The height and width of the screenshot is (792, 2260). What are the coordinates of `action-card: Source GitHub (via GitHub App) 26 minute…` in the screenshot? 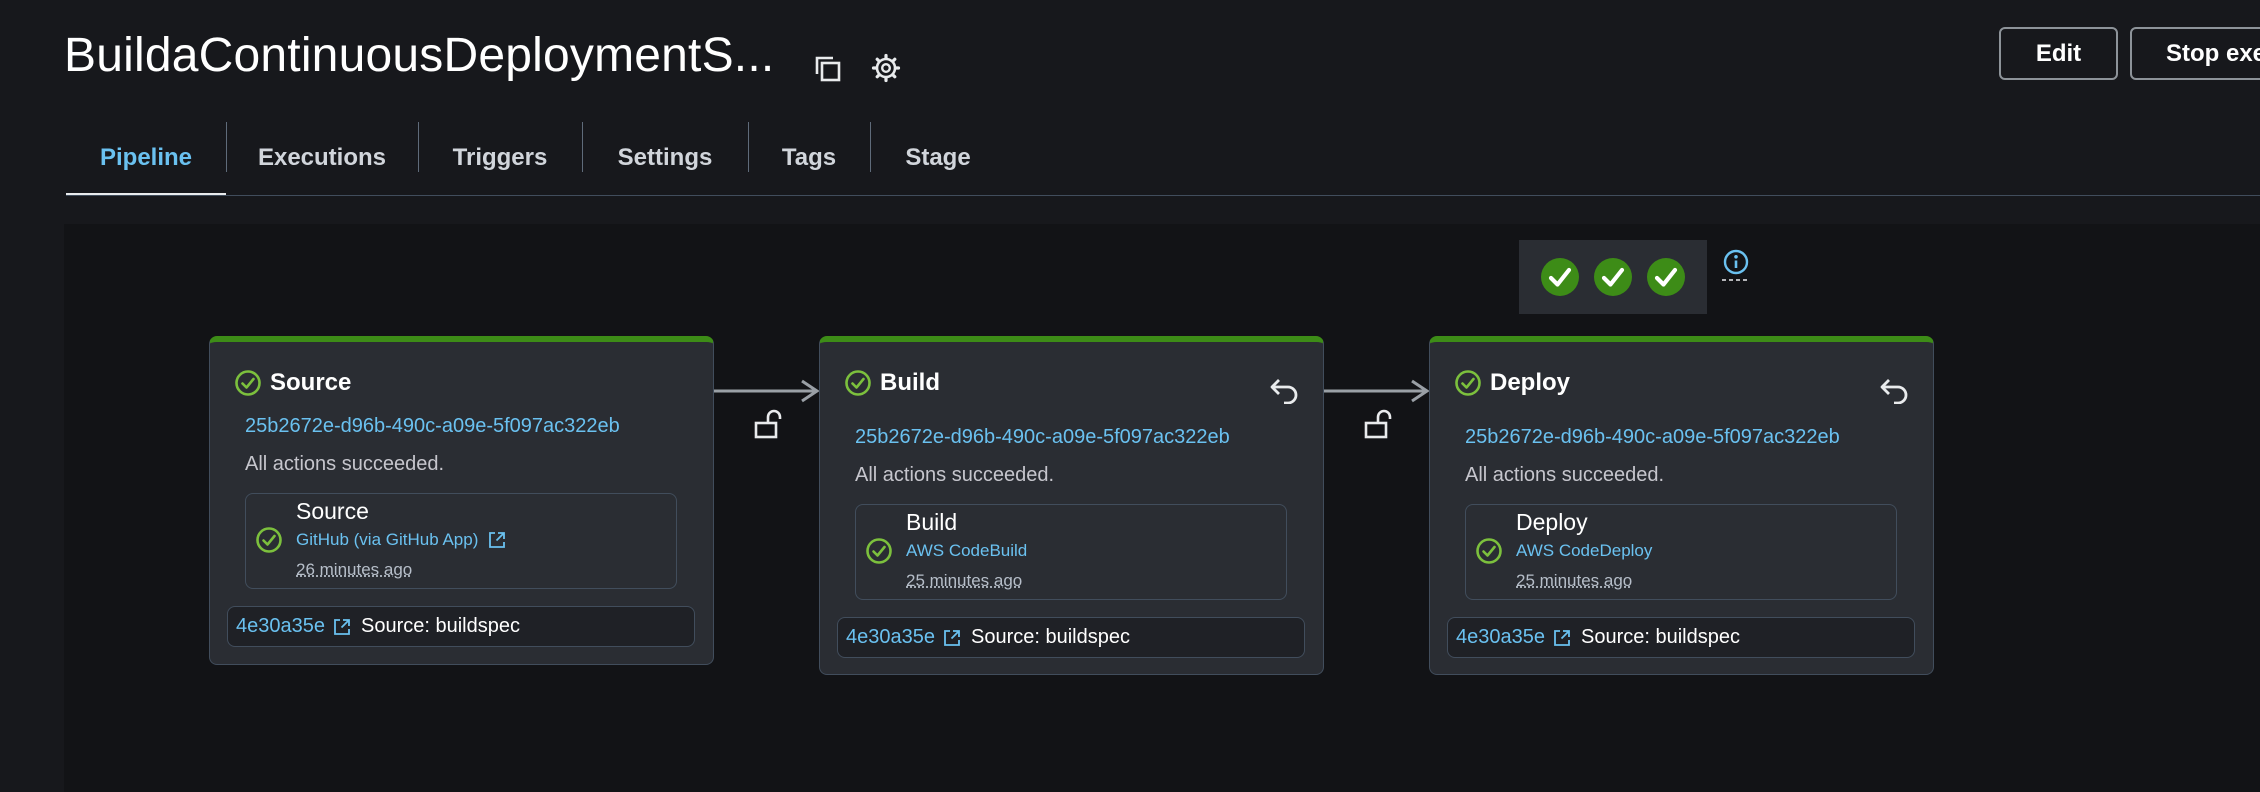 It's located at (461, 541).